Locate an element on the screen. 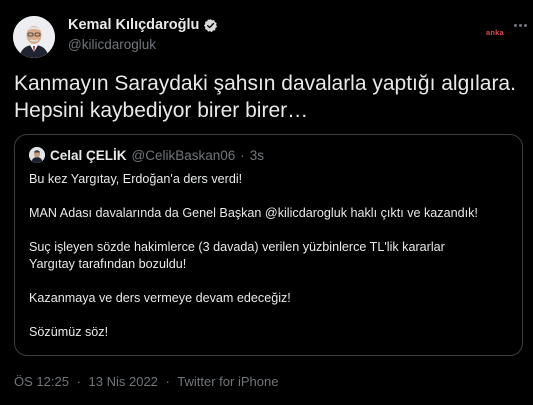 The width and height of the screenshot is (533, 405). quoted-author-avatar is located at coordinates (37, 155).